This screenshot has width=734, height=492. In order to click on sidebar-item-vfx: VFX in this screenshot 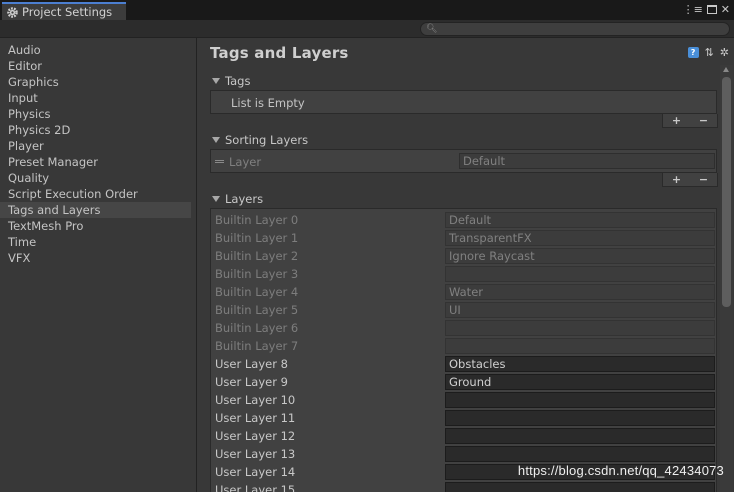, I will do `click(95, 258)`.